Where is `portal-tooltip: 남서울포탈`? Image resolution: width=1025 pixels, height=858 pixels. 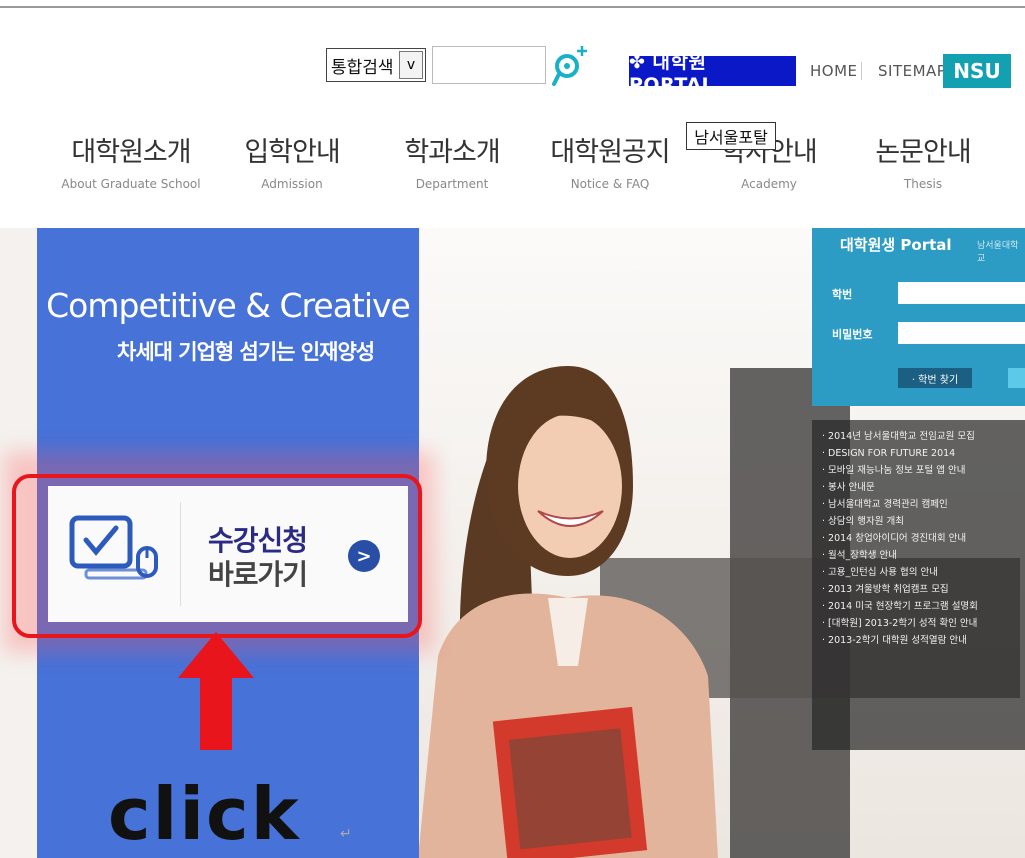 portal-tooltip: 남서울포탈 is located at coordinates (731, 136).